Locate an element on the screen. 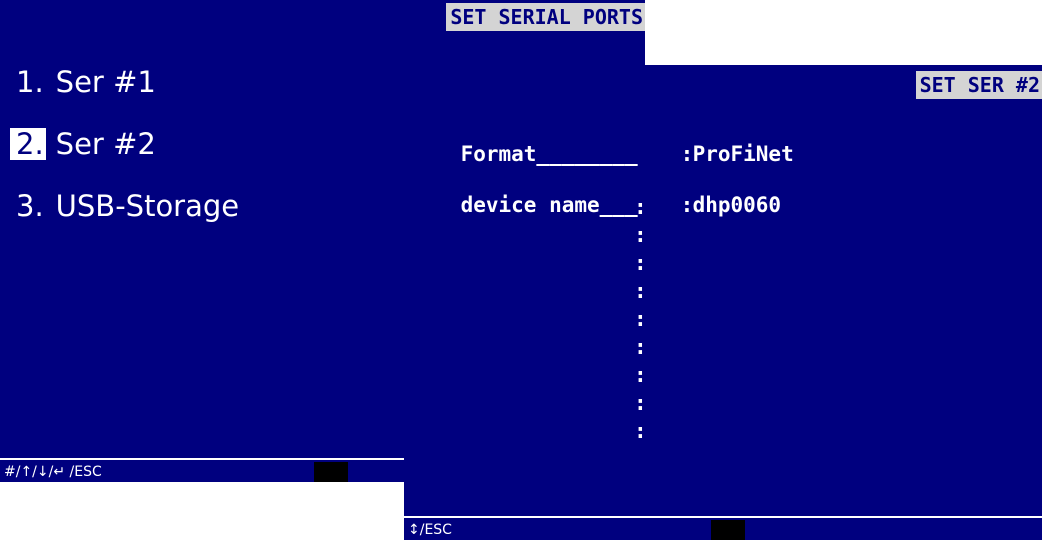 The width and height of the screenshot is (1043, 540). menu-item-label: USB-Storage is located at coordinates (147, 206).